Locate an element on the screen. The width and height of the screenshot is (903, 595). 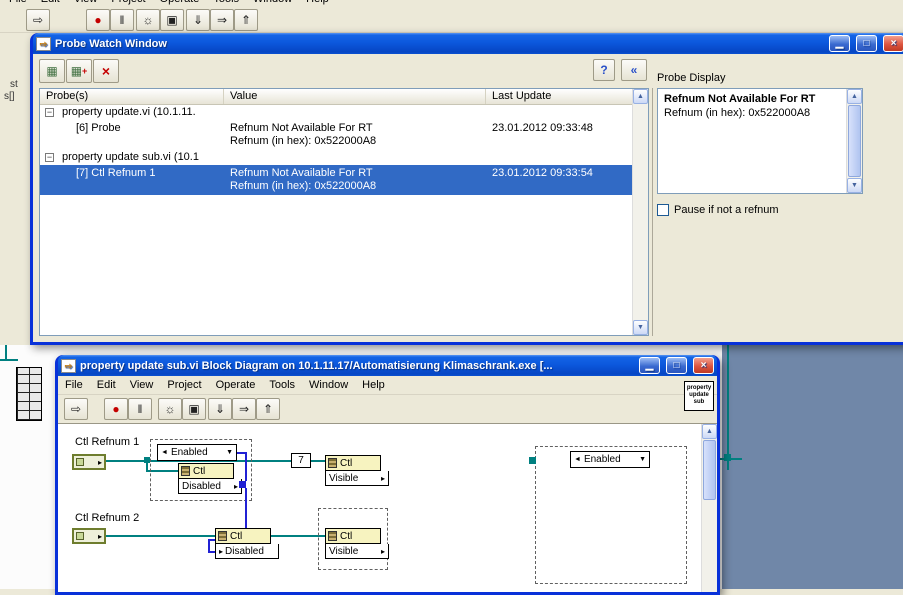
retain-wire-values-icon: ▣ is located at coordinates (172, 20).